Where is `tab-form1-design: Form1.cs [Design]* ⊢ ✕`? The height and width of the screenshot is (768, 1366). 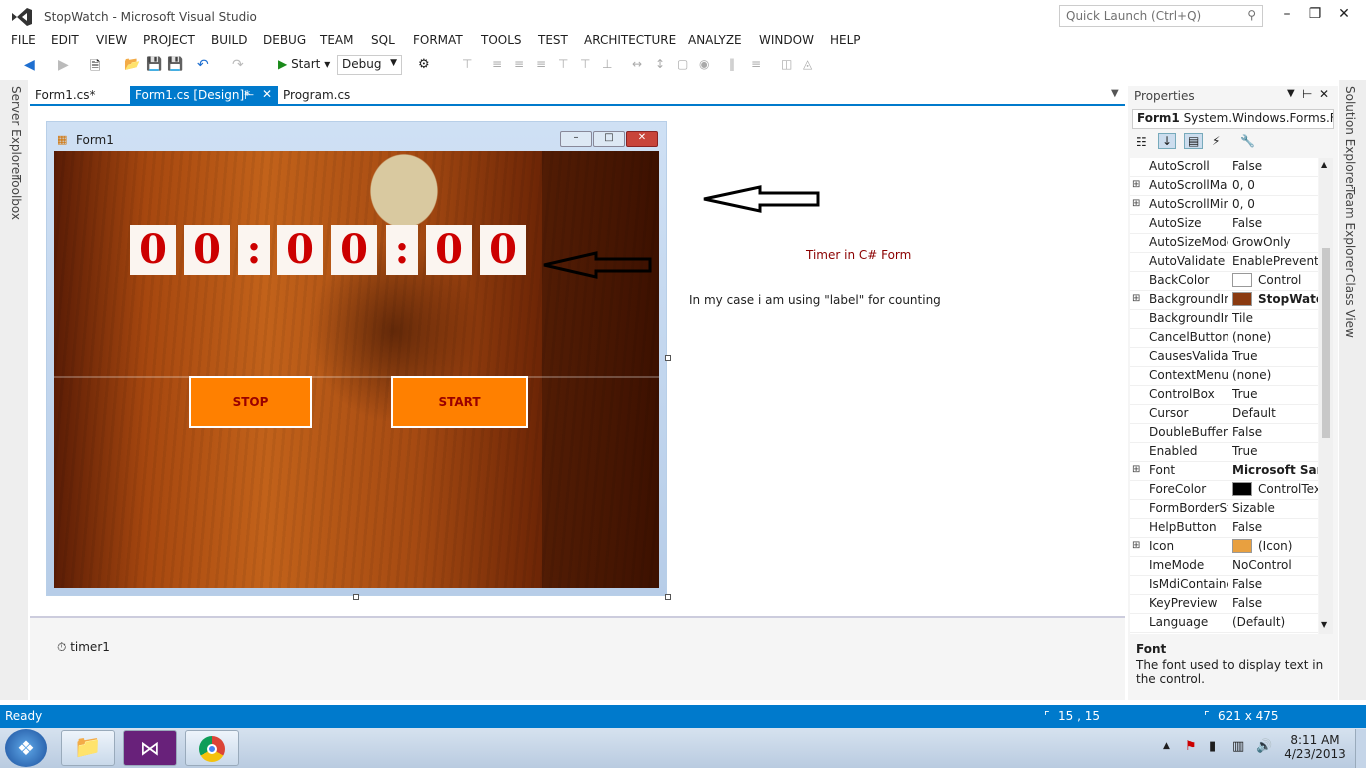
tab-form1-design: Form1.cs [Design]* ⊢ ✕ is located at coordinates (204, 95).